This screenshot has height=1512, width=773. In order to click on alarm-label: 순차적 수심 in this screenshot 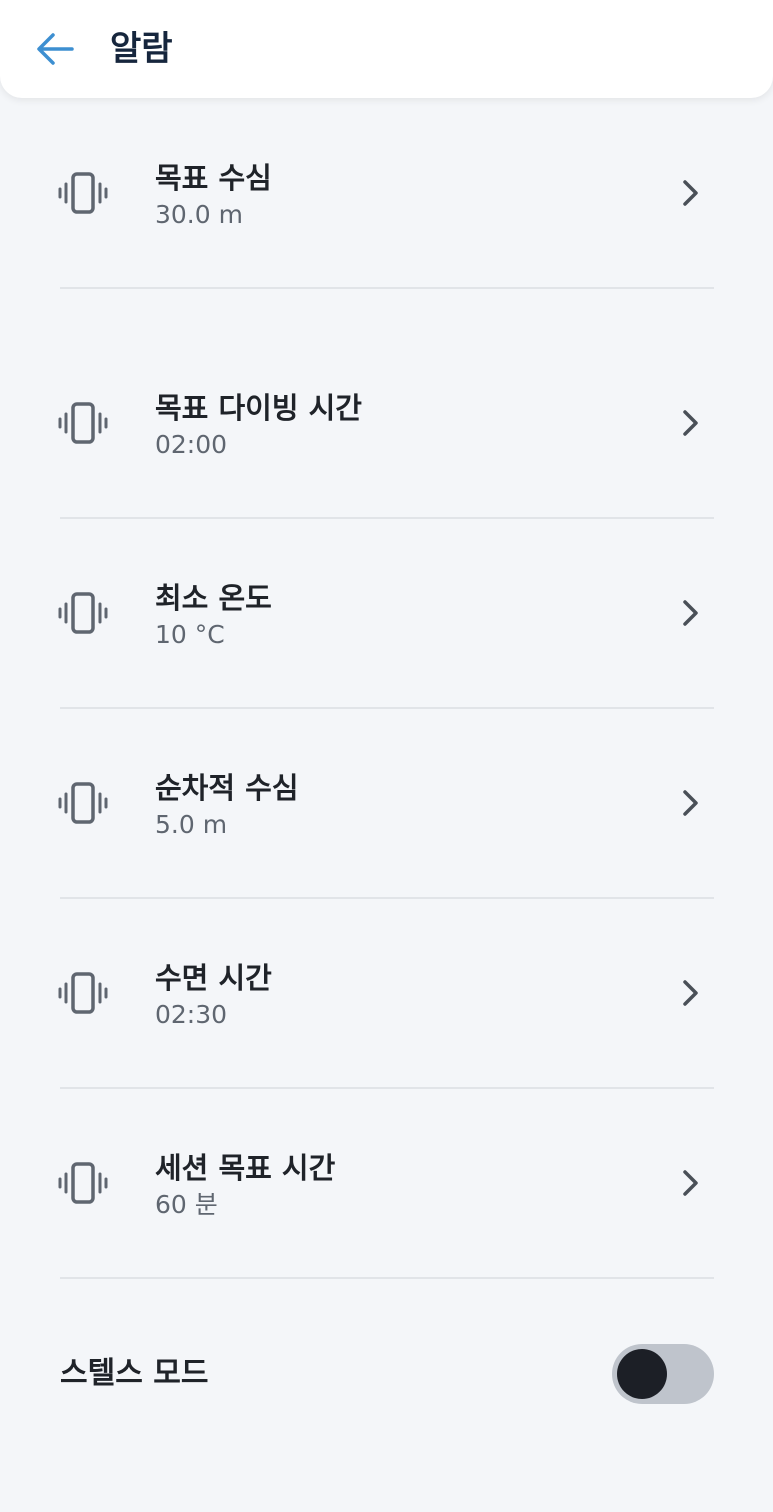, I will do `click(227, 788)`.